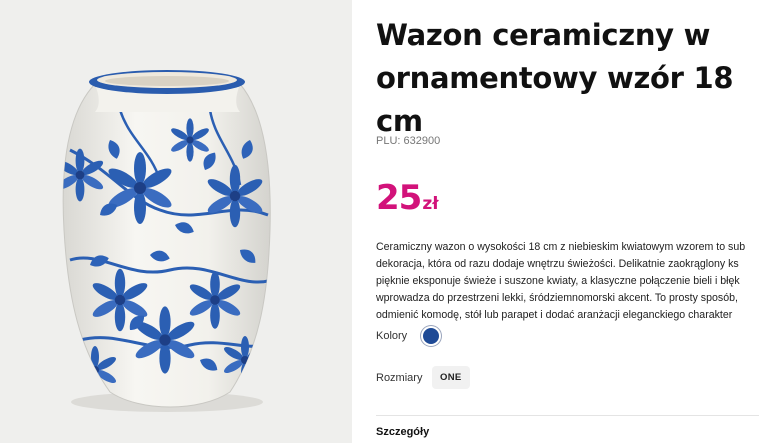 The image size is (759, 443). Describe the element at coordinates (399, 121) in the screenshot. I see `title-line-3: cm` at that location.